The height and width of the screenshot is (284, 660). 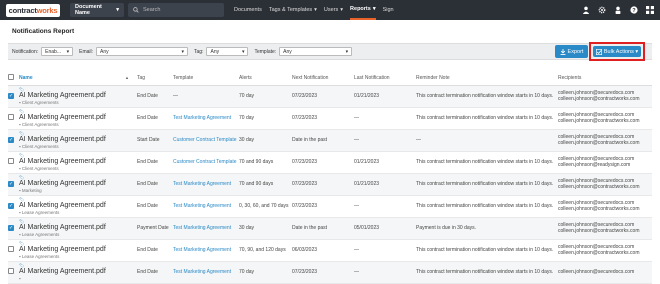 What do you see at coordinates (176, 10) in the screenshot?
I see `search-input: Search` at bounding box center [176, 10].